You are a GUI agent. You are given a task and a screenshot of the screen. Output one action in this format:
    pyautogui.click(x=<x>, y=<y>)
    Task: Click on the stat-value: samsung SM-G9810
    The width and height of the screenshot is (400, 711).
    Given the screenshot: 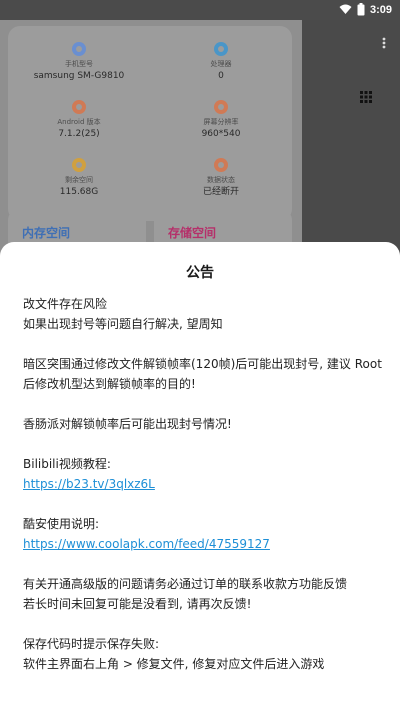 What is the action you would take?
    pyautogui.click(x=79, y=76)
    